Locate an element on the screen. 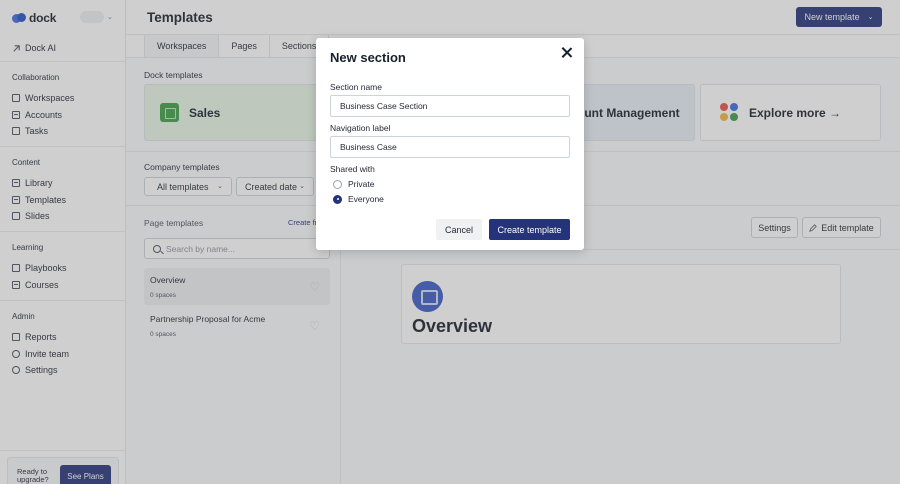  radio-button is located at coordinates (337, 184).